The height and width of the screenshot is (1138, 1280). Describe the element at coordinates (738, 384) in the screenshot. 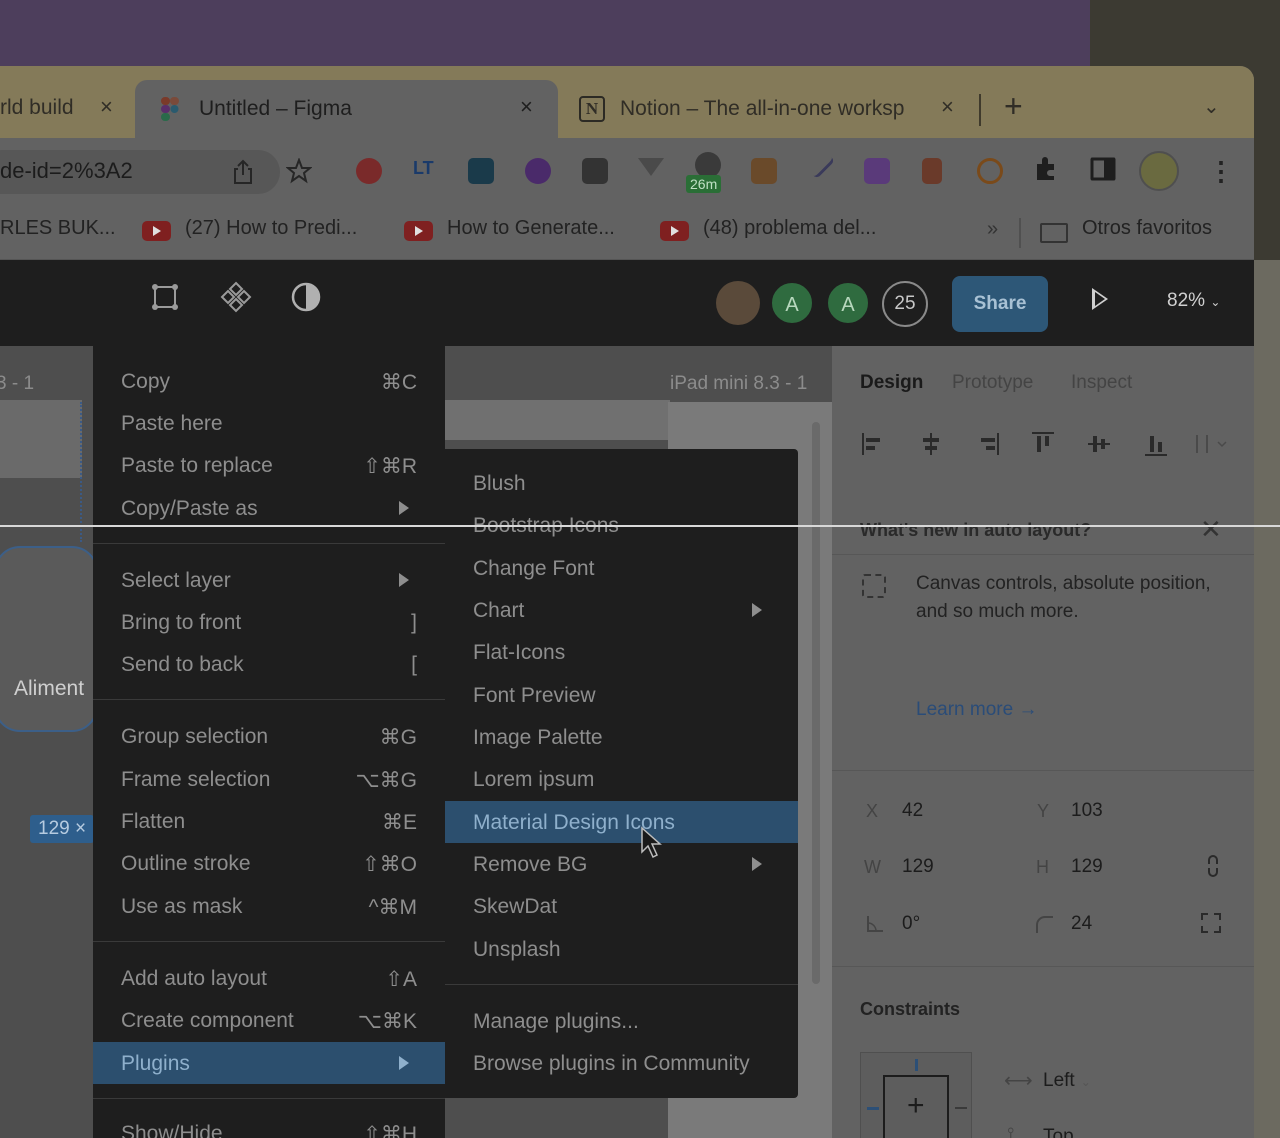

I see `frame-label: iPad mini 8.3 - 1` at that location.